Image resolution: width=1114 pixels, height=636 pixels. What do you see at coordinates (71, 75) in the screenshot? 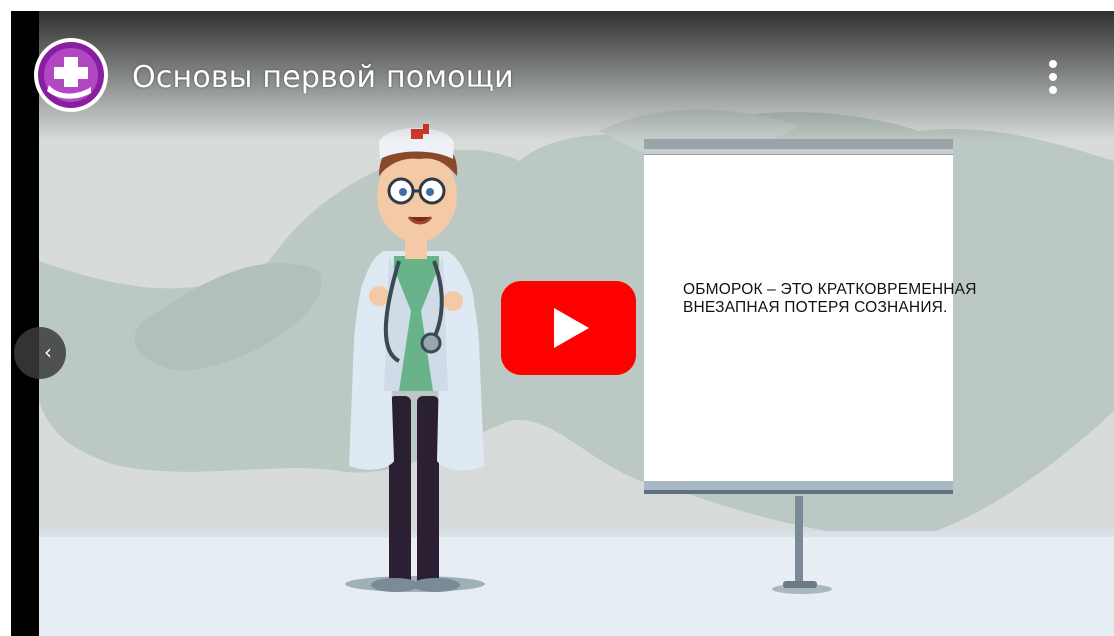
I see `channel-logo-icon` at bounding box center [71, 75].